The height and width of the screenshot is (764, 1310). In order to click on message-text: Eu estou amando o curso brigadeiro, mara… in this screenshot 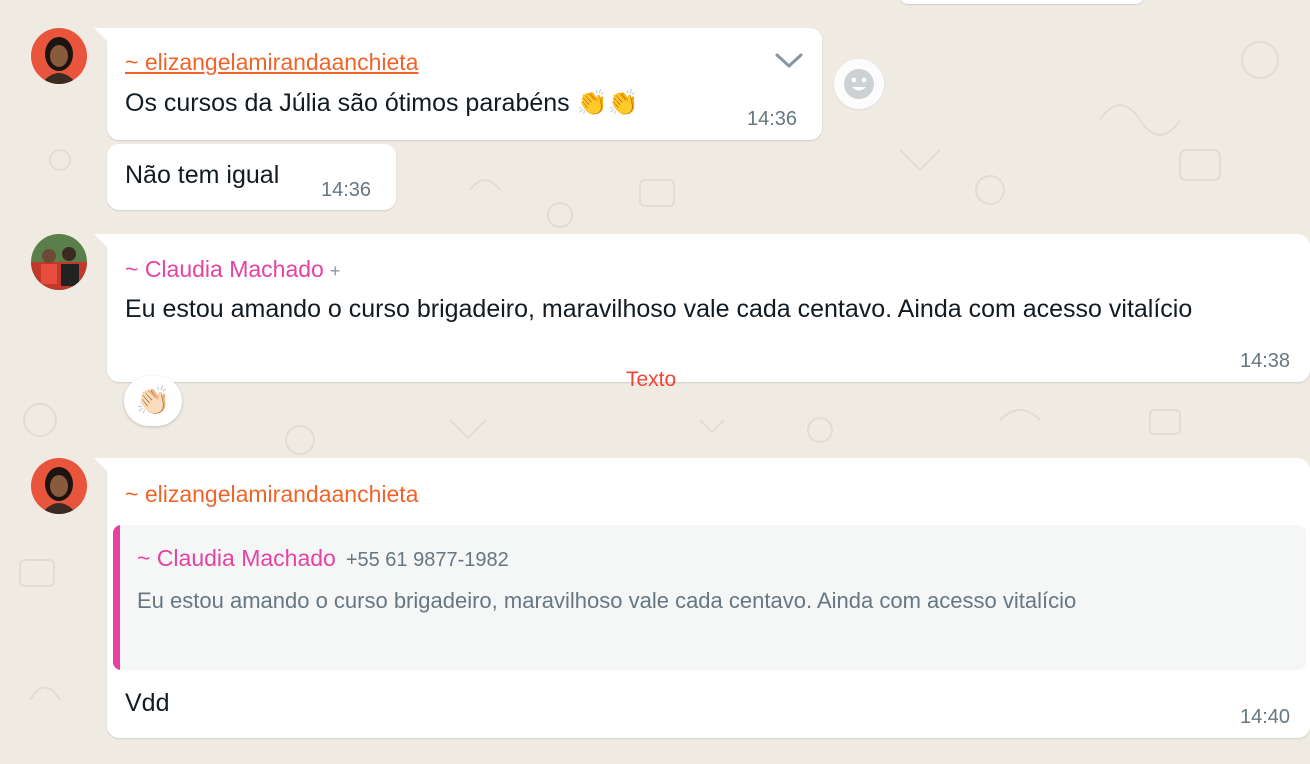, I will do `click(659, 309)`.